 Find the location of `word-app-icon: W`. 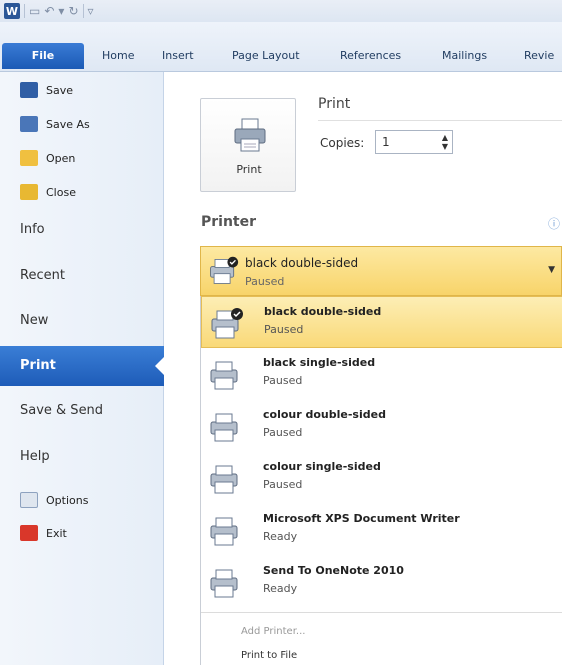

word-app-icon: W is located at coordinates (12, 11).